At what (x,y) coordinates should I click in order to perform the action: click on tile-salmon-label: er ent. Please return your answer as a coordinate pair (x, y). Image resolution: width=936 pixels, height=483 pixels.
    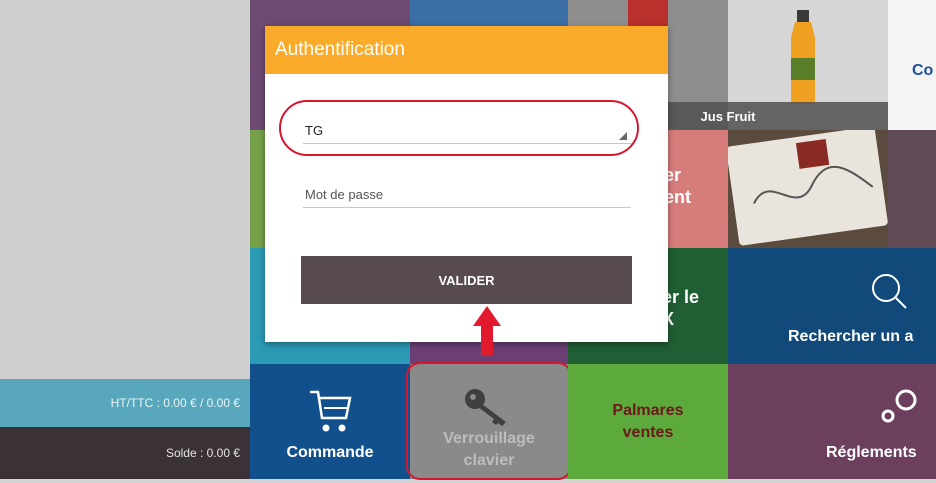
    Looking at the image, I should click on (677, 186).